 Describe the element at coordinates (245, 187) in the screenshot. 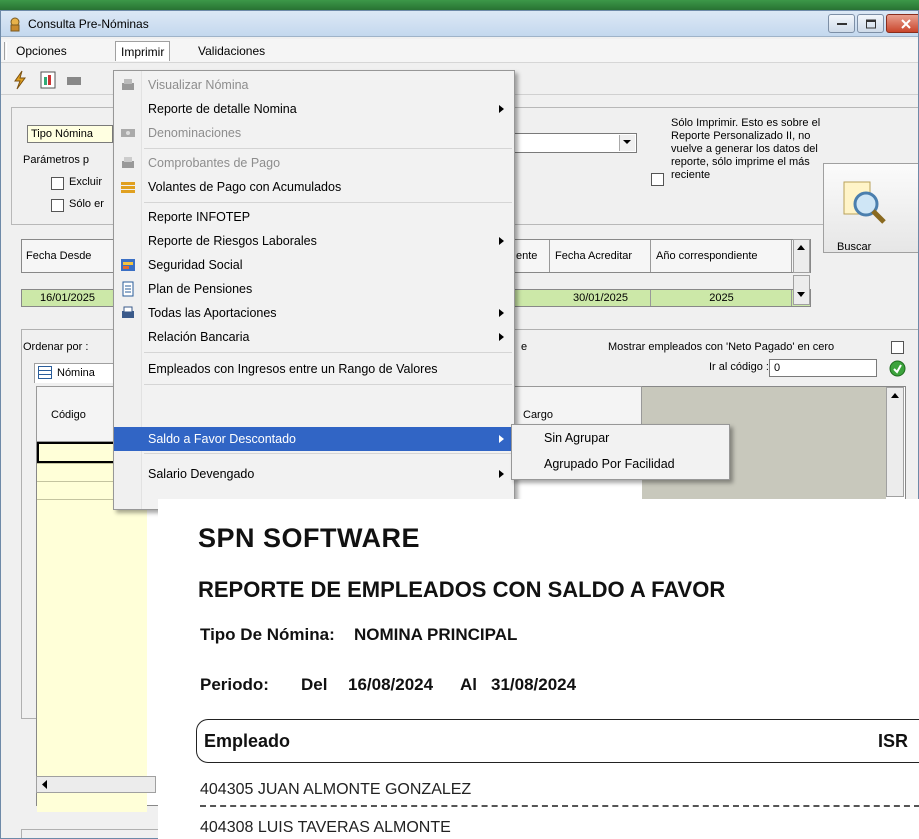

I see `menu-item-label: Volantes de Pago con Acumulados` at that location.